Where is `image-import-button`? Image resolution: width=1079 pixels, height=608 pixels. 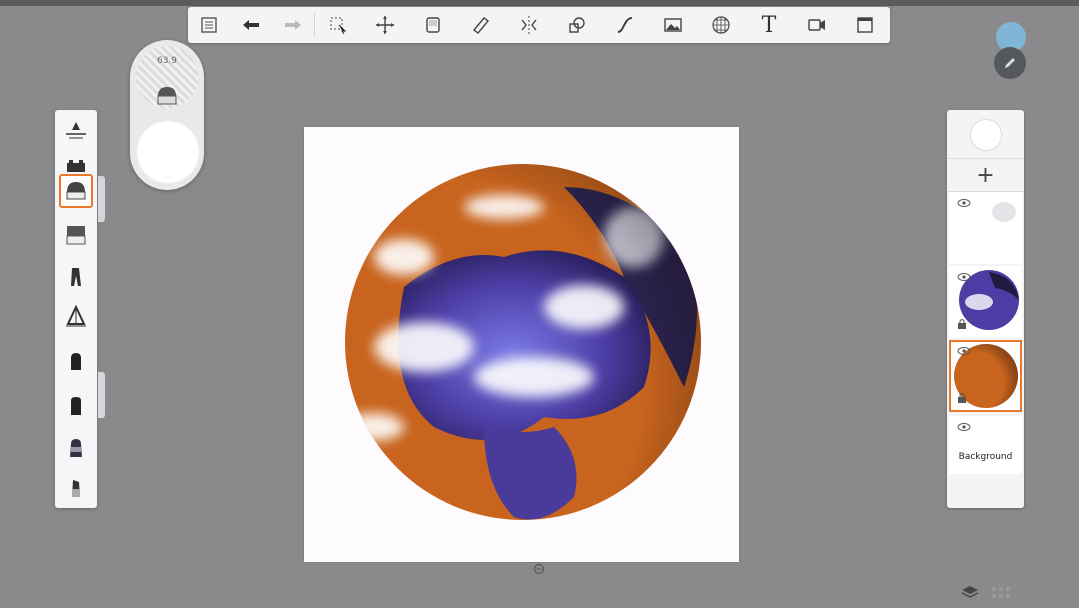
image-import-button is located at coordinates (673, 25).